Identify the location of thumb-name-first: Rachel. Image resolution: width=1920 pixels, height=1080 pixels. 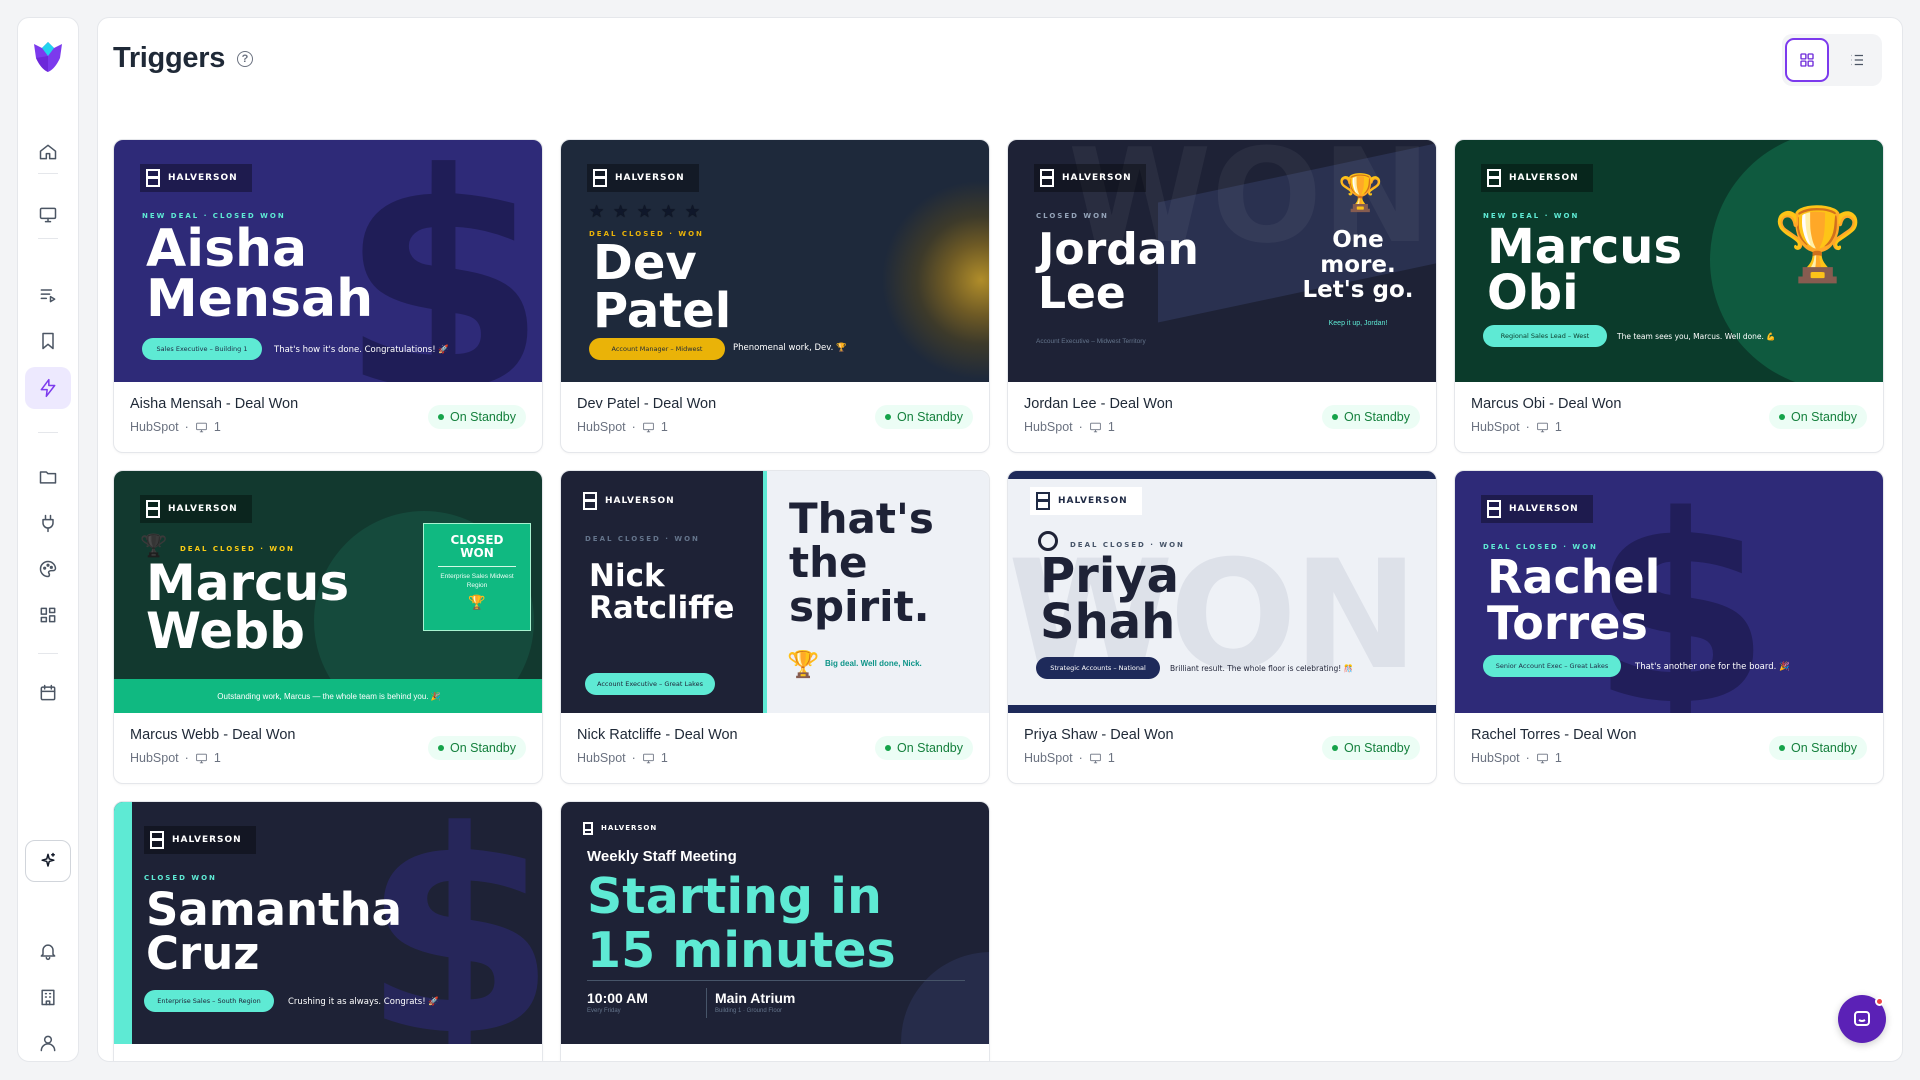
(1574, 577).